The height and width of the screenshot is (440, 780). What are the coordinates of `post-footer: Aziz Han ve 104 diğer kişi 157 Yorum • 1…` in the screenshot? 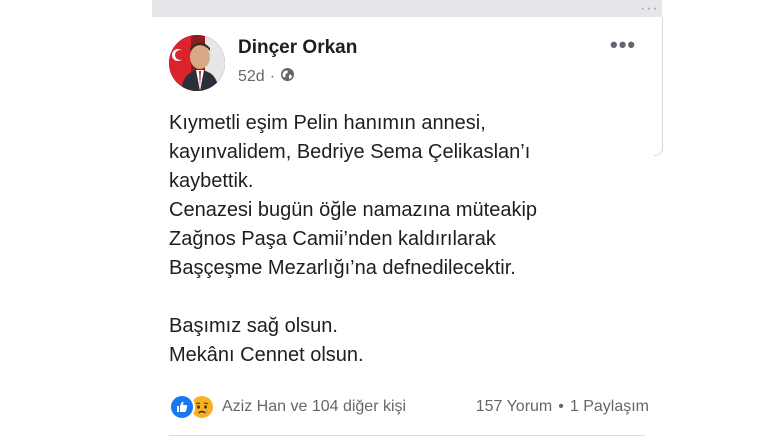 It's located at (409, 407).